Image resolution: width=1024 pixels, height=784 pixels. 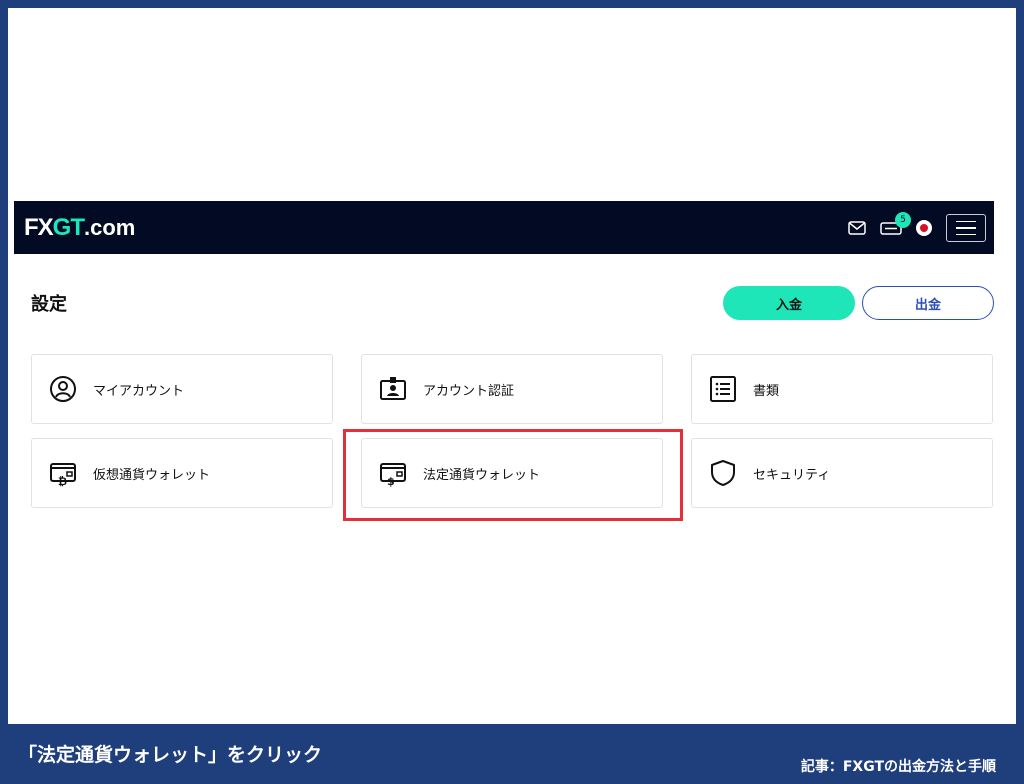 What do you see at coordinates (49, 304) in the screenshot?
I see `page-title: 設定` at bounding box center [49, 304].